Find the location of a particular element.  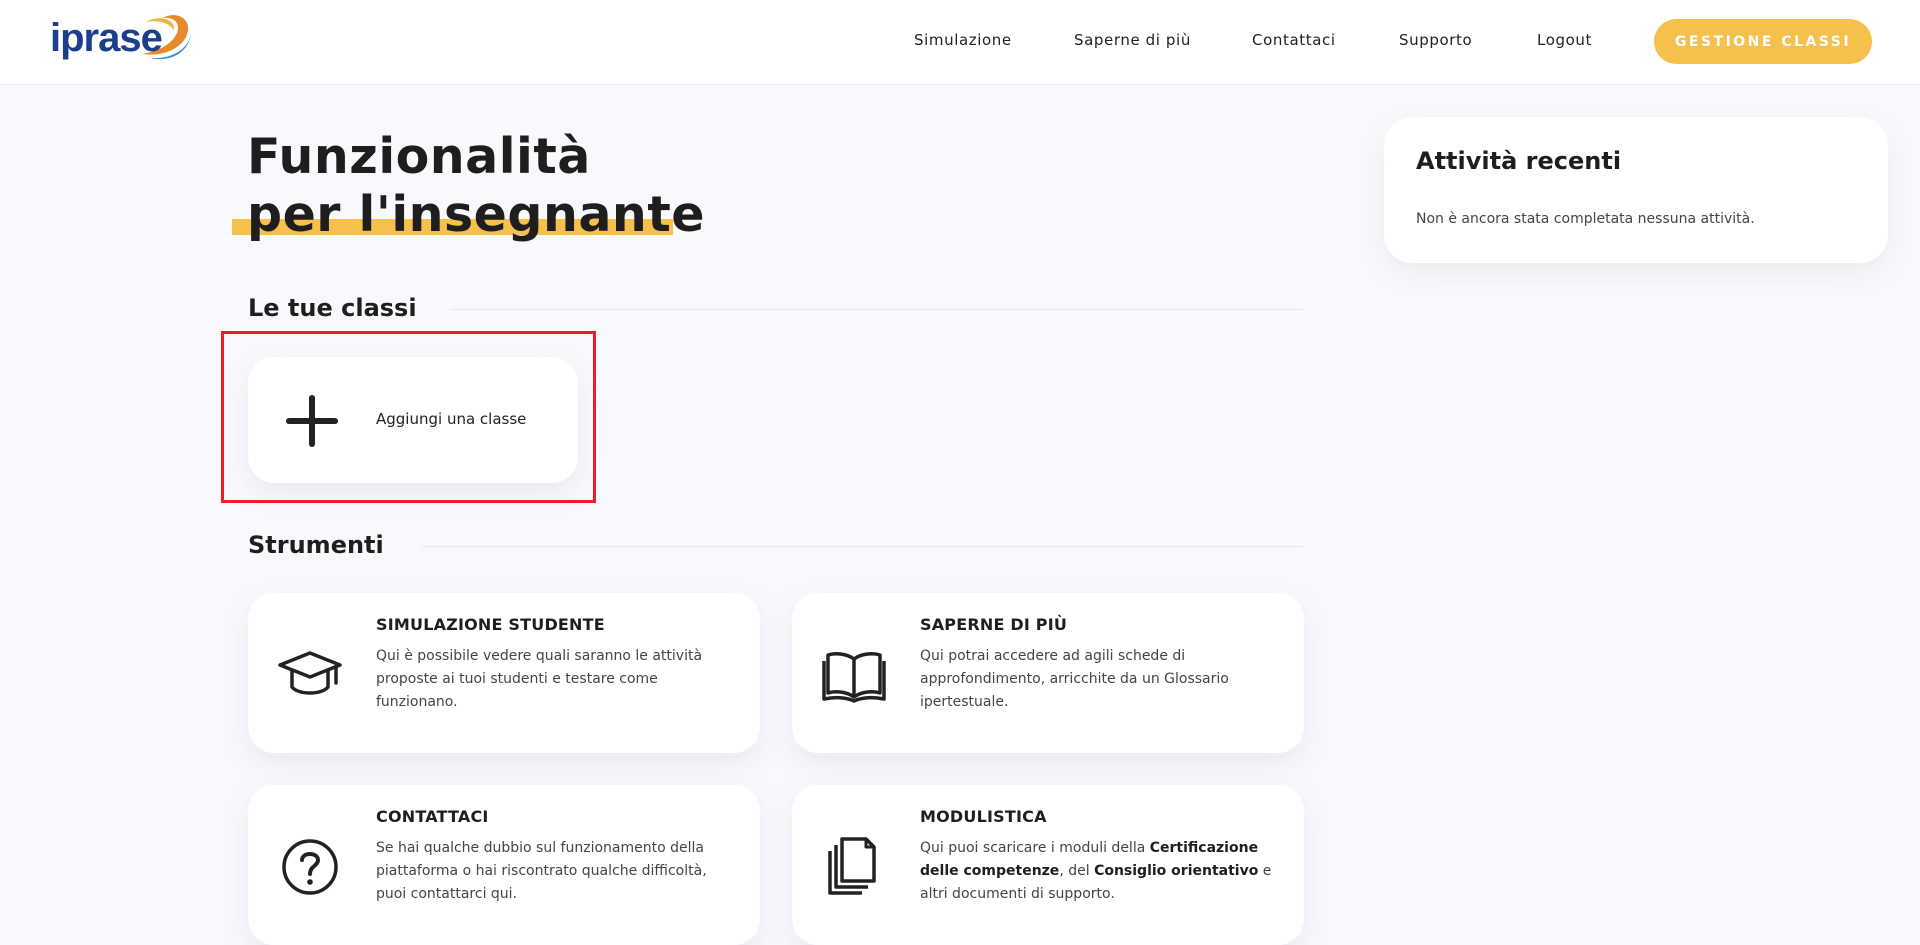

tool-card-title: MODULISTICA is located at coordinates (983, 816).